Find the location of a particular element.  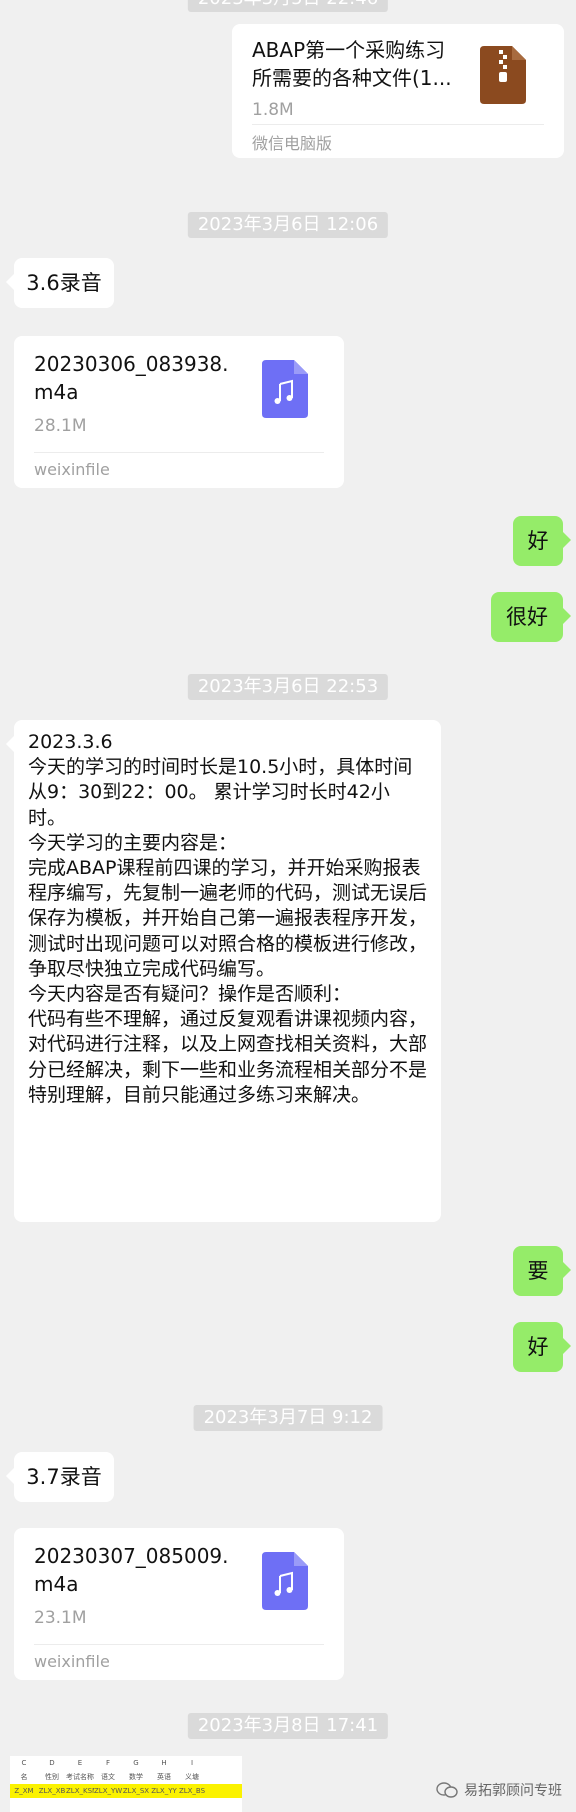

file-name: 20230306_083938.m4a is located at coordinates (131, 378).